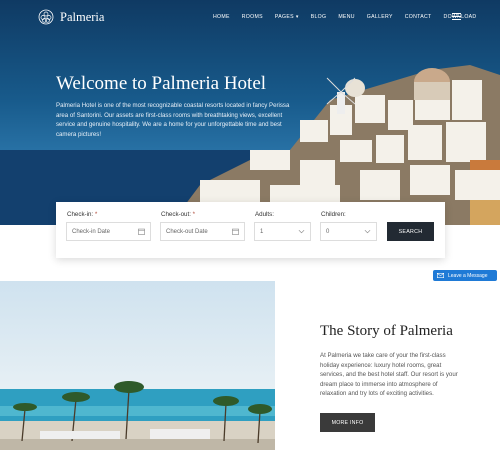  I want to click on envelope-icon, so click(440, 275).